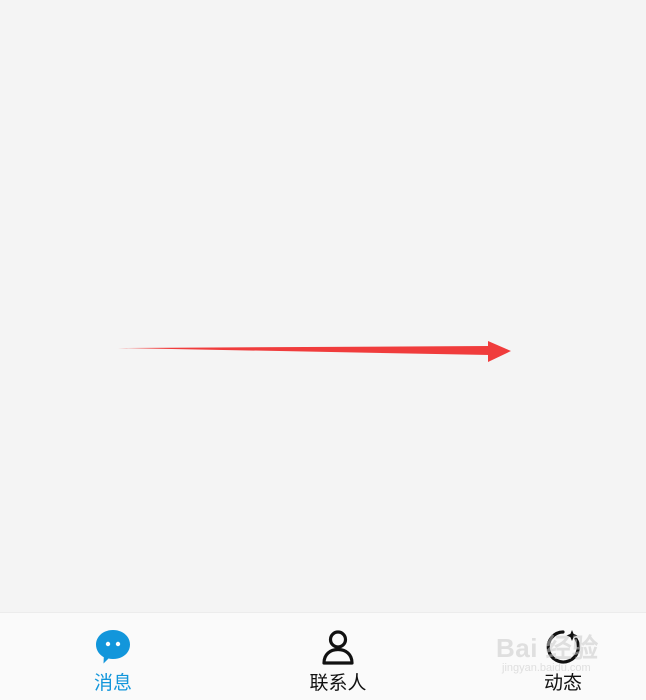 The height and width of the screenshot is (700, 646). I want to click on tab-feeds: 动态, so click(563, 656).